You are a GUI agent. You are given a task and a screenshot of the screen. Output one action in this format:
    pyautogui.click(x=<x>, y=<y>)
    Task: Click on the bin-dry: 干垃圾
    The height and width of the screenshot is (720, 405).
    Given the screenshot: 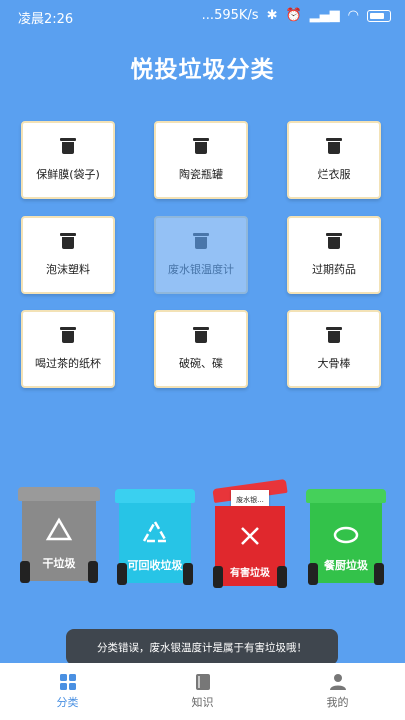 What is the action you would take?
    pyautogui.click(x=59, y=537)
    